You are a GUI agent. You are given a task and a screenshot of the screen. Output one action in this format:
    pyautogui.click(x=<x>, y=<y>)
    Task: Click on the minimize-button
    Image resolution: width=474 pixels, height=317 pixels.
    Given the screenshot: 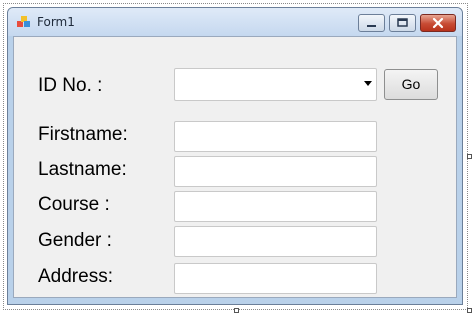 What is the action you would take?
    pyautogui.click(x=371, y=23)
    